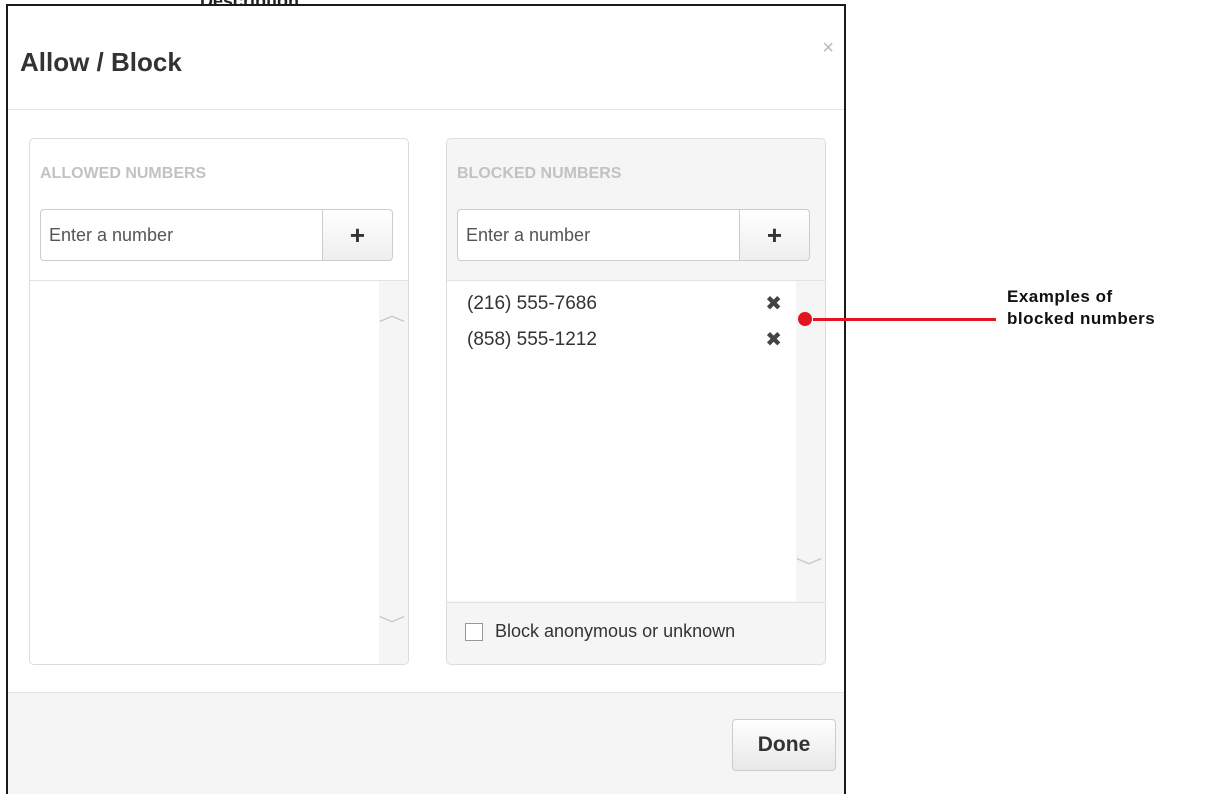 This screenshot has height=794, width=1213. Describe the element at coordinates (828, 48) in the screenshot. I see `close-icon: ×` at that location.